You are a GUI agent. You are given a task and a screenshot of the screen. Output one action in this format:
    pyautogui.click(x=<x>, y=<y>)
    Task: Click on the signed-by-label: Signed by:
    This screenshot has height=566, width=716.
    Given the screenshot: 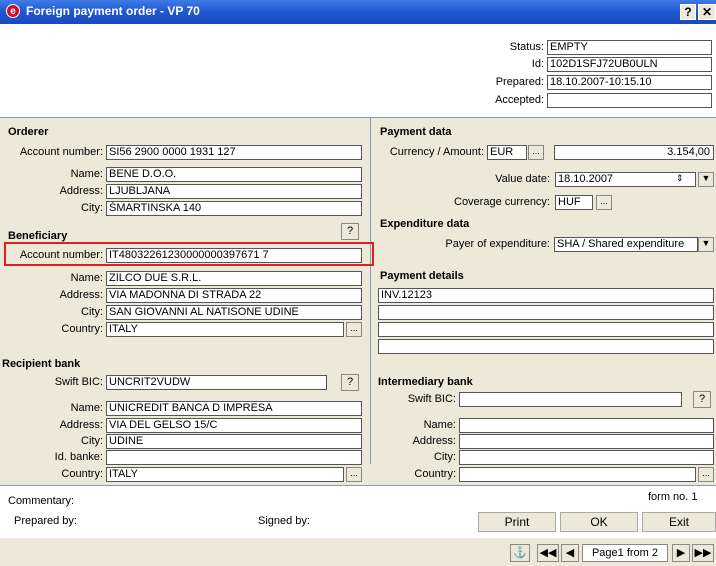 What is the action you would take?
    pyautogui.click(x=284, y=521)
    